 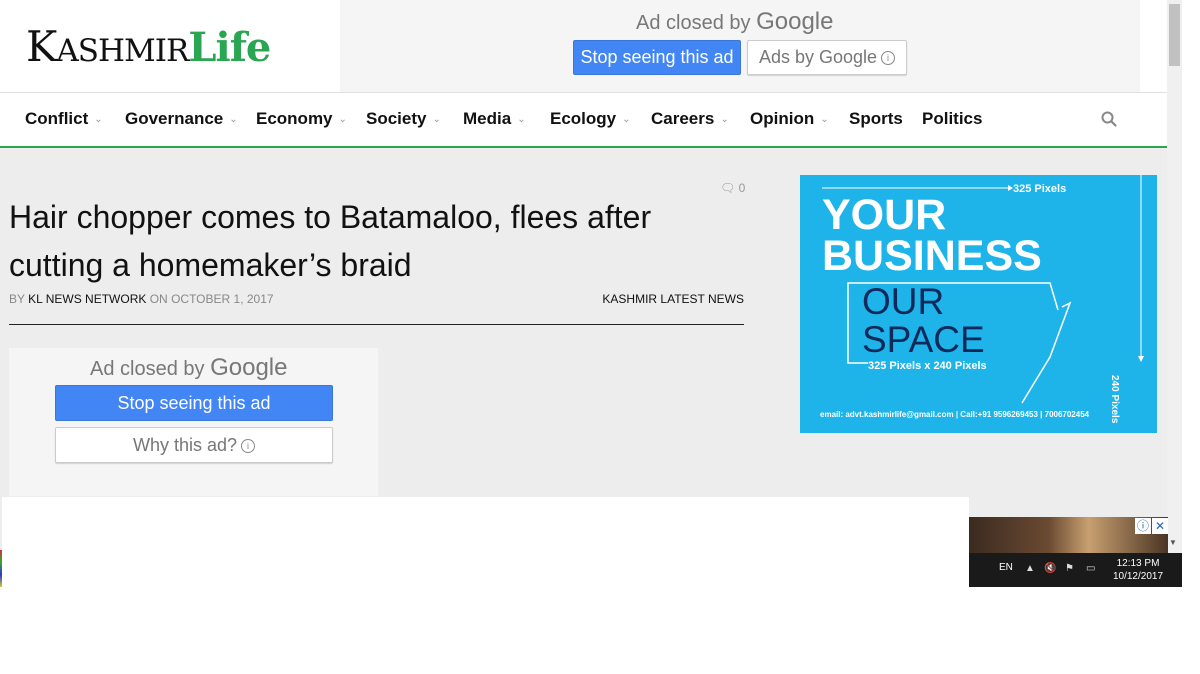 What do you see at coordinates (1173, 542) in the screenshot?
I see `scroll-down-arrow-icon: ▼` at bounding box center [1173, 542].